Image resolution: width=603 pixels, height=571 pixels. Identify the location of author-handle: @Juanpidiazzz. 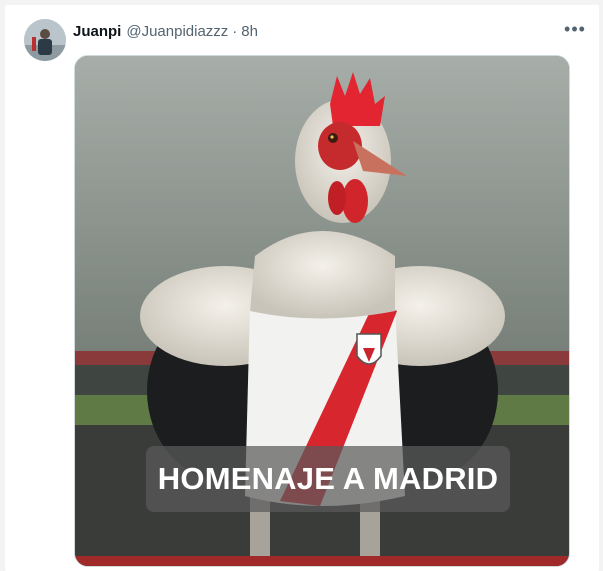
(177, 31).